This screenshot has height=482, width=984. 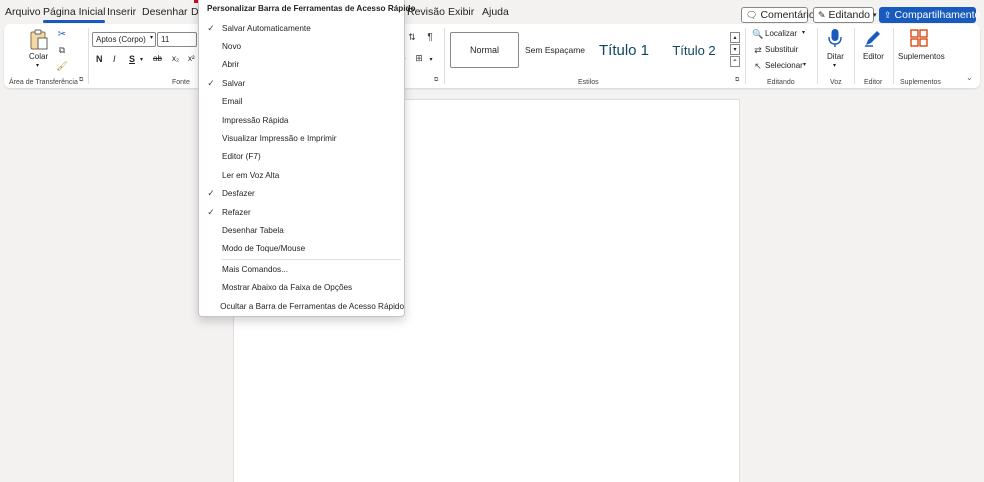 I want to click on styles-scroll-up-button: ▴, so click(x=735, y=37).